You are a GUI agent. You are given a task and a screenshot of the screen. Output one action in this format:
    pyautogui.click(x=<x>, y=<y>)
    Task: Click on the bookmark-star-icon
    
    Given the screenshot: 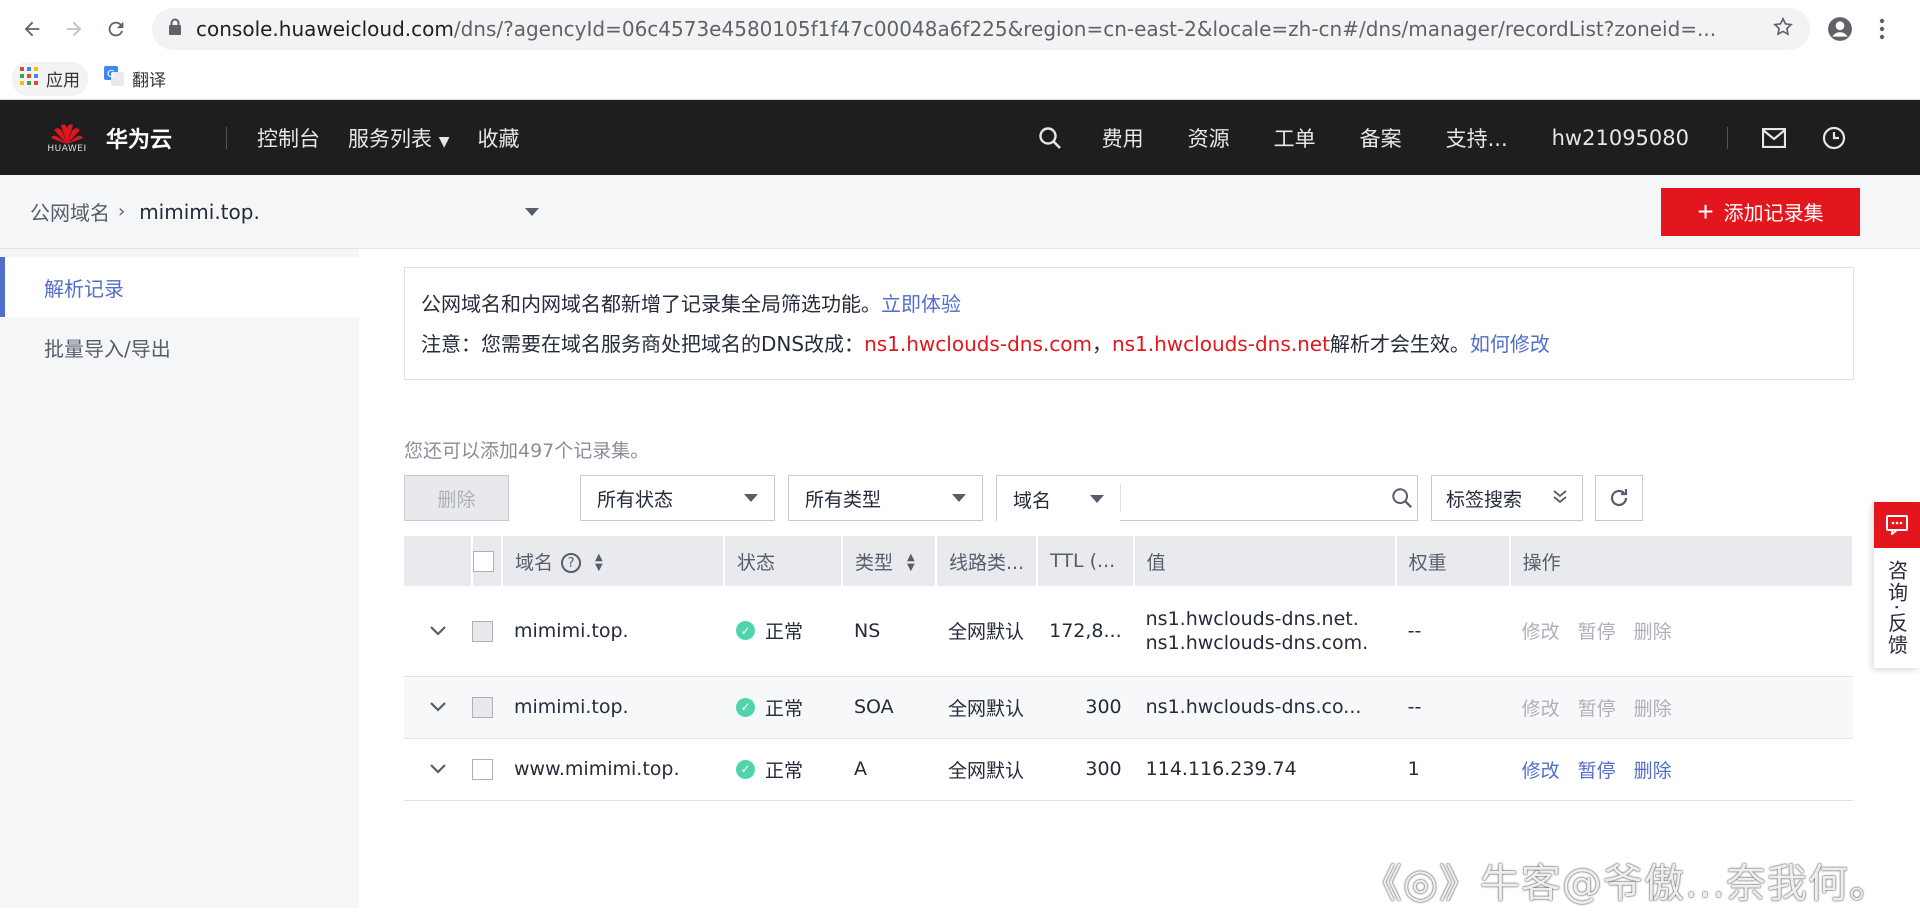 What is the action you would take?
    pyautogui.click(x=1783, y=29)
    